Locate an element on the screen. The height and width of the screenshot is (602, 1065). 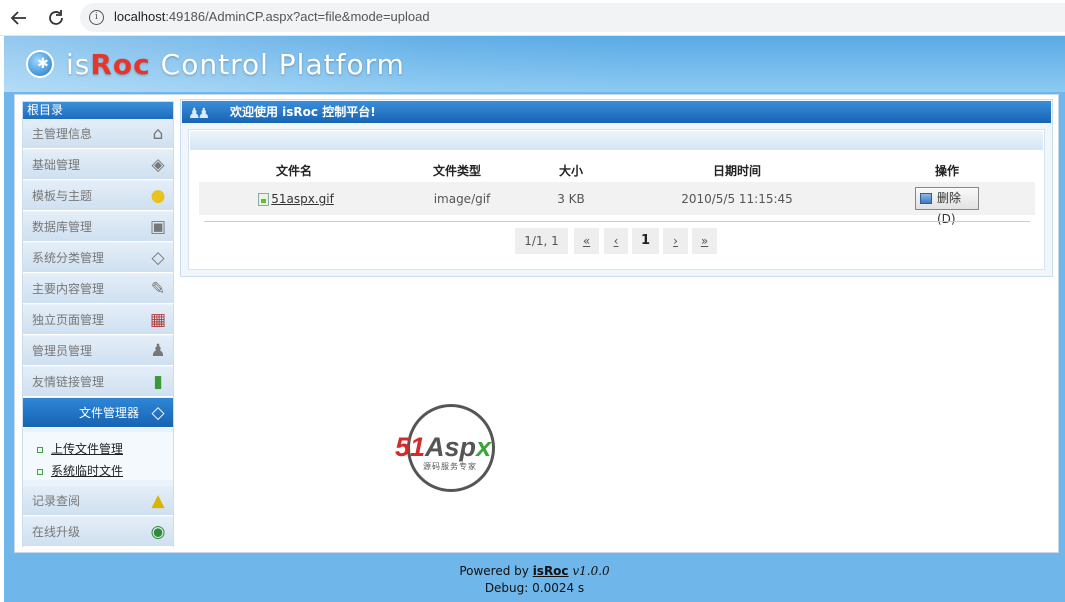
submenu-temp-files: 系统临时文件 is located at coordinates (80, 470).